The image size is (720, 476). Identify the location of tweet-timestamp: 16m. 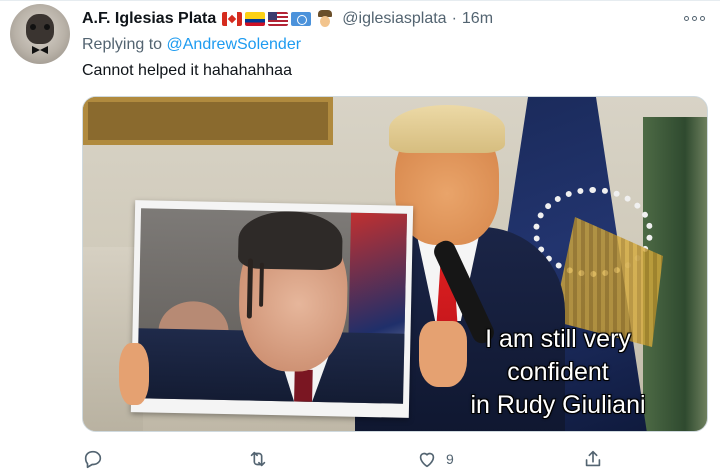
(477, 19).